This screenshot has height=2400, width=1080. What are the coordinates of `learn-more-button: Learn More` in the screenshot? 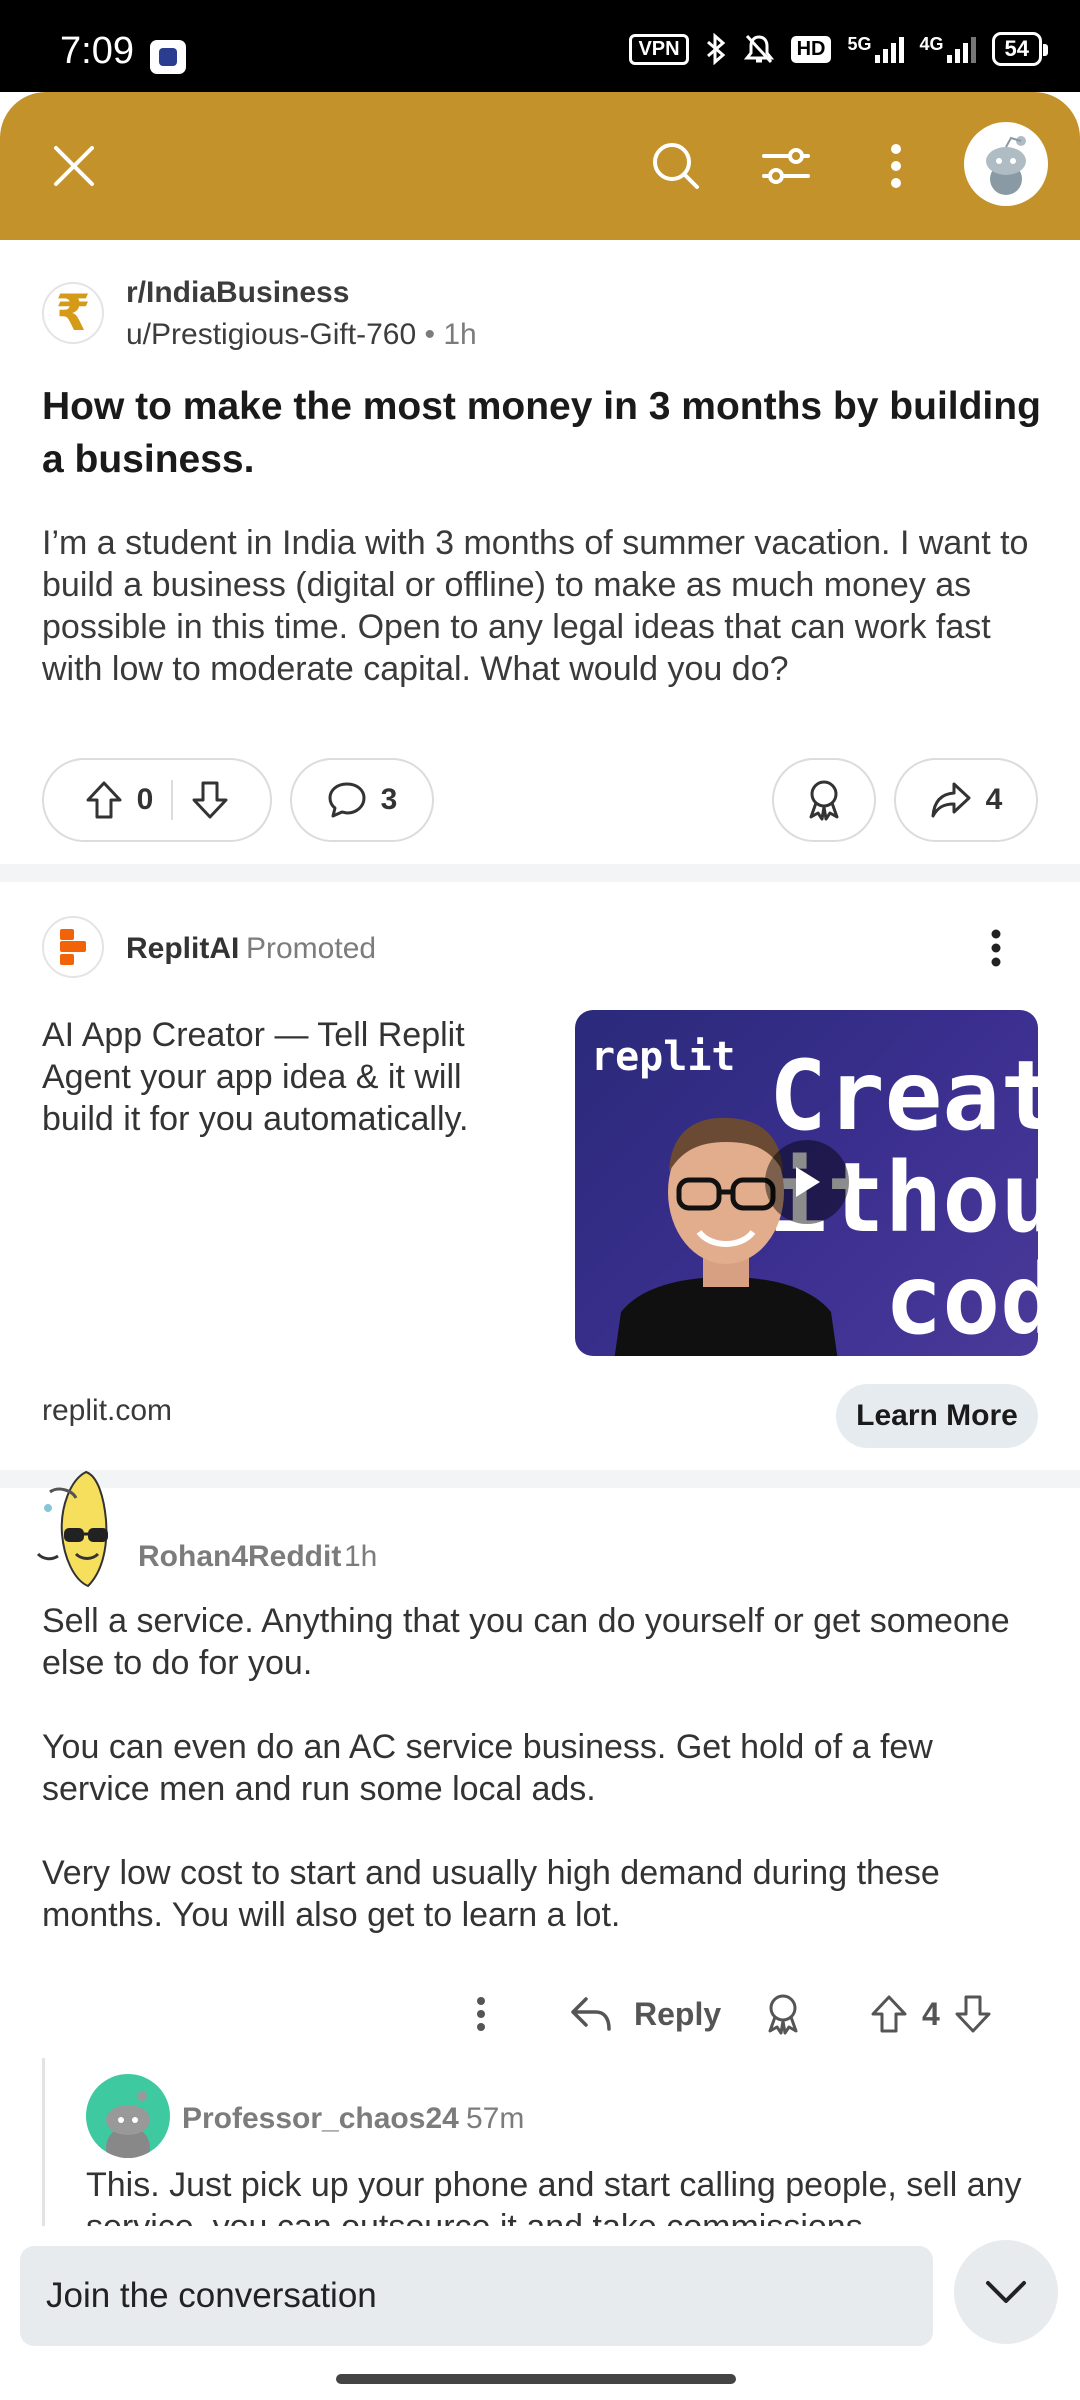 It's located at (937, 1416).